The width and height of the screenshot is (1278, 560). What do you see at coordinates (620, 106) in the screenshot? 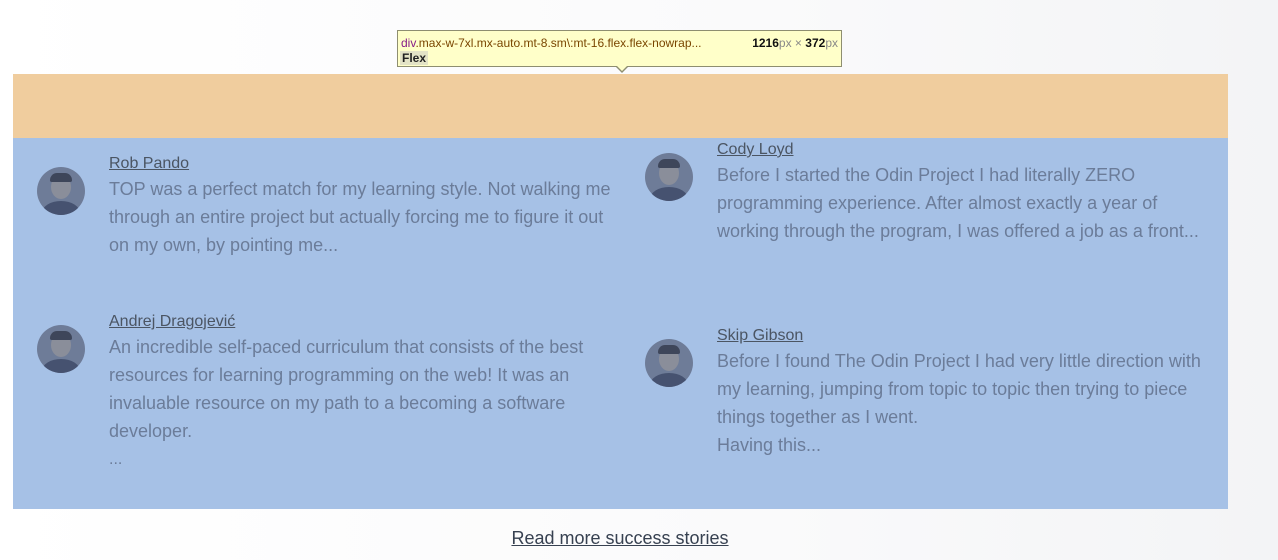
I see `margin-highlight` at bounding box center [620, 106].